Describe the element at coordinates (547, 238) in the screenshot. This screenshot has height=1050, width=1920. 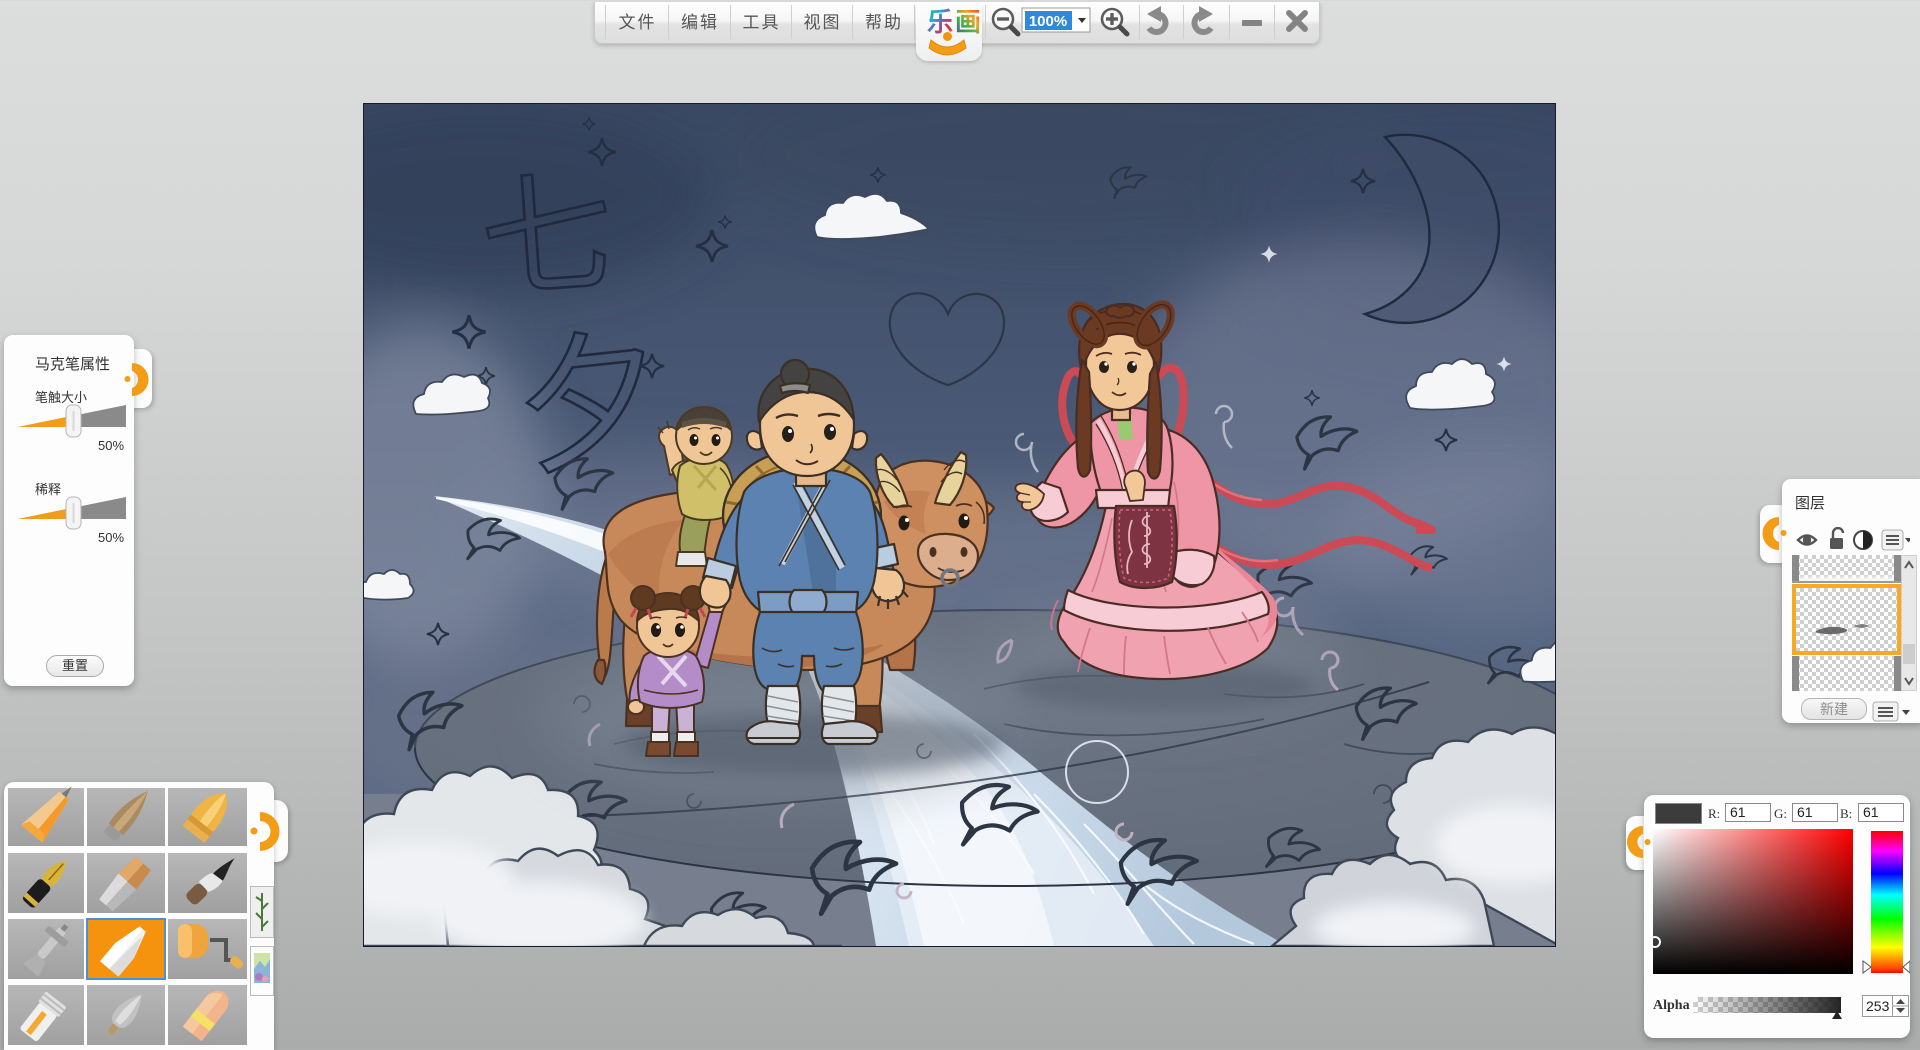
I see `svg-text: 七` at that location.